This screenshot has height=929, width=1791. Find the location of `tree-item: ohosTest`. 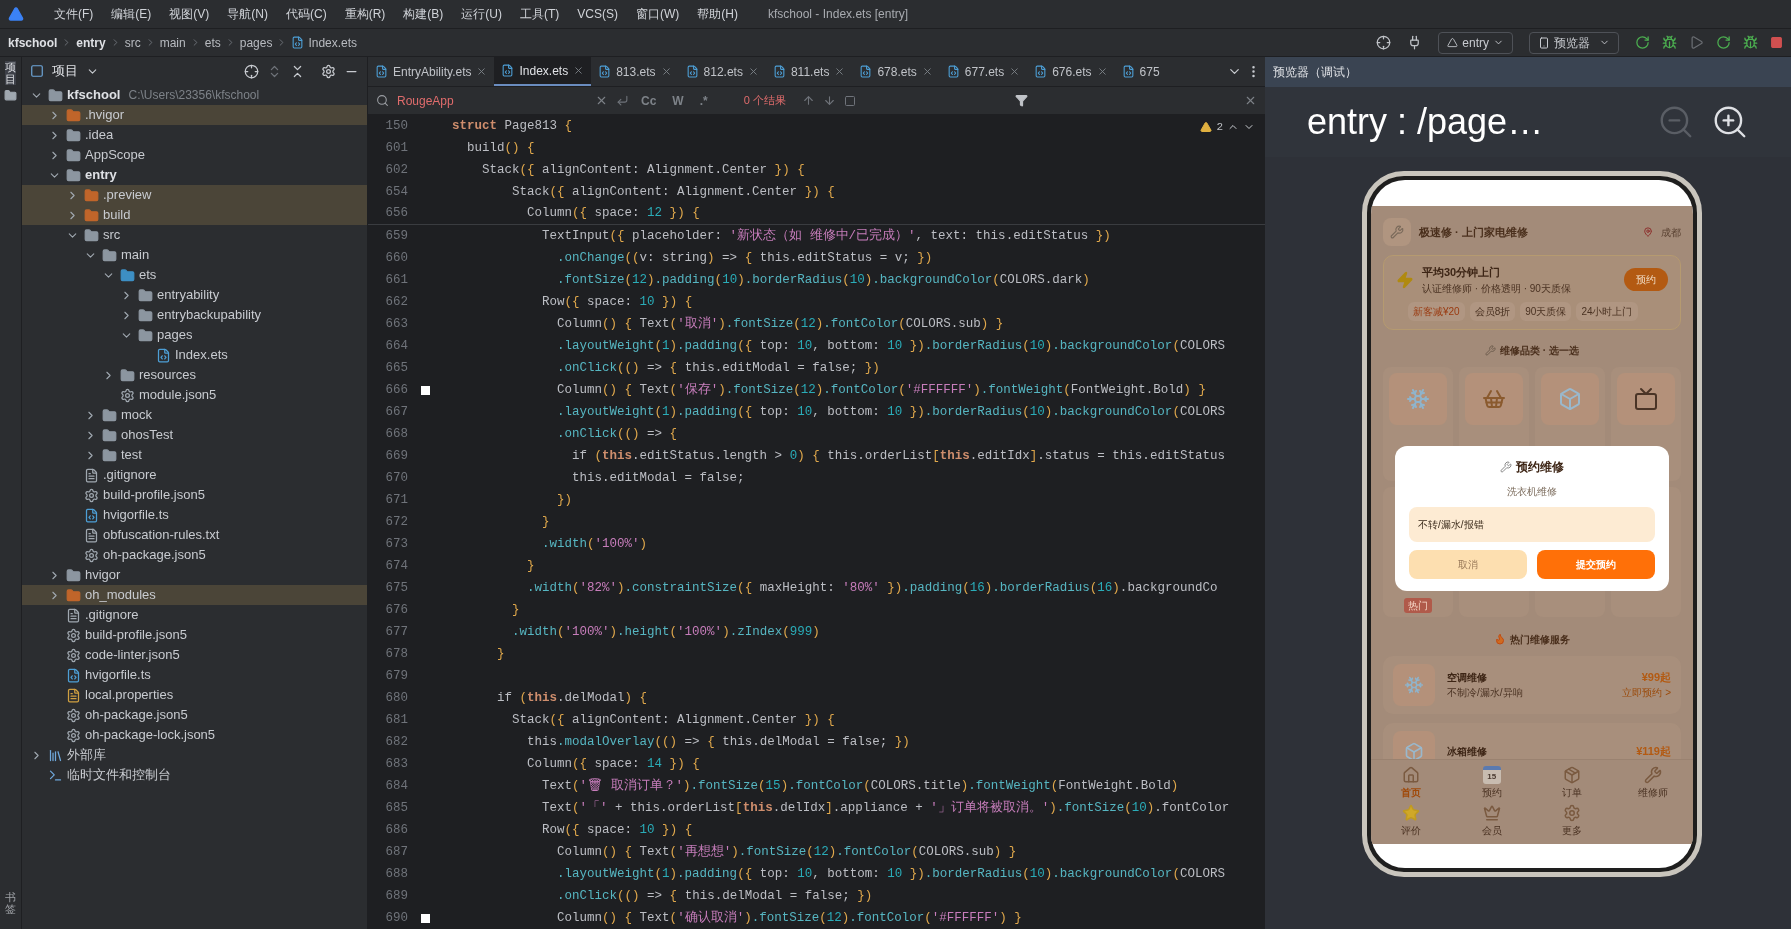

tree-item: ohosTest is located at coordinates (194, 435).